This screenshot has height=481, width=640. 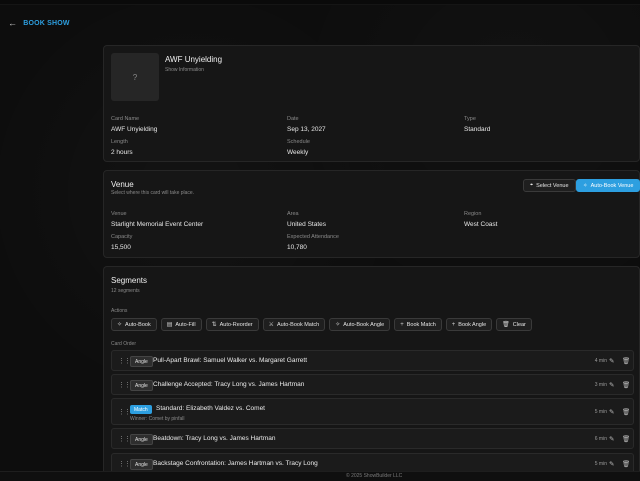 What do you see at coordinates (141, 409) in the screenshot?
I see `segment-type-badge: Match` at bounding box center [141, 409].